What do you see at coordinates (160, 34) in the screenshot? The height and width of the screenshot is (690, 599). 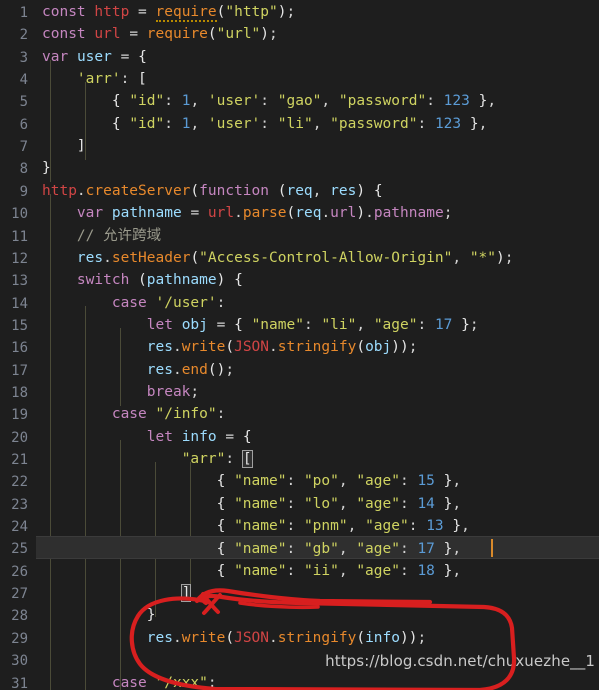 I see `code-line-text: const url = require("url");` at bounding box center [160, 34].